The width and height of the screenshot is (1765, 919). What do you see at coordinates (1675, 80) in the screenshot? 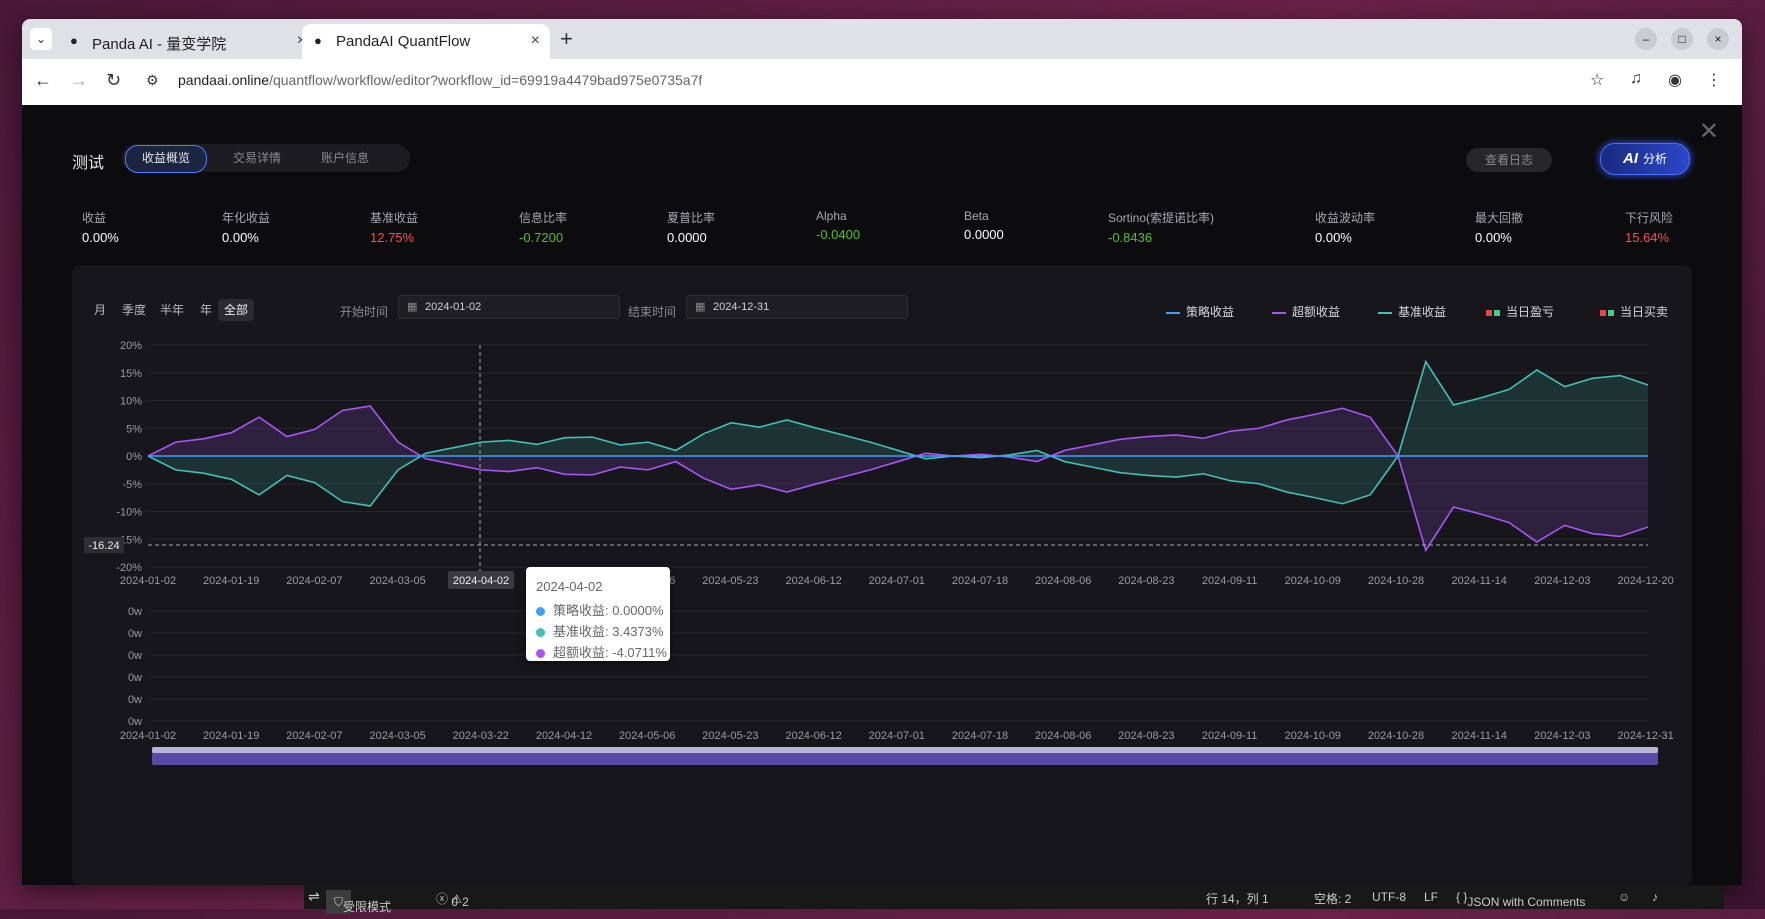
I see `profile-icon: ◉` at bounding box center [1675, 80].